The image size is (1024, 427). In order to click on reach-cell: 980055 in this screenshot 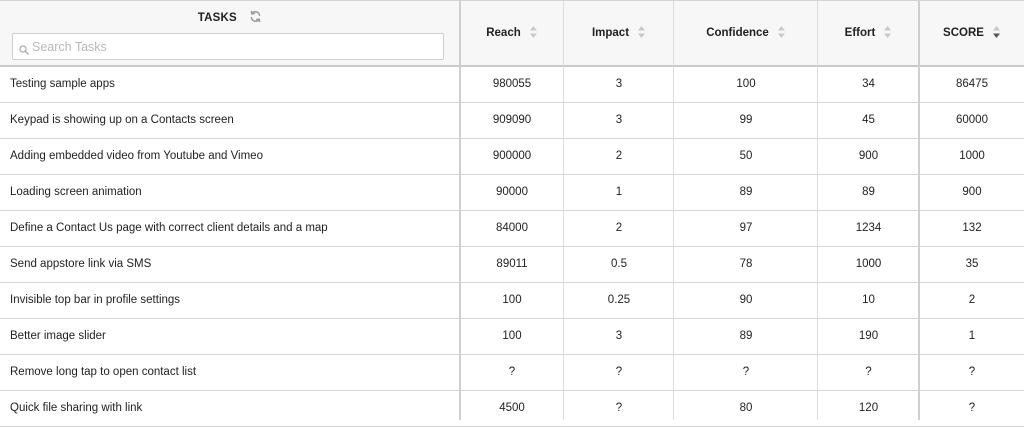, I will do `click(512, 84)`.